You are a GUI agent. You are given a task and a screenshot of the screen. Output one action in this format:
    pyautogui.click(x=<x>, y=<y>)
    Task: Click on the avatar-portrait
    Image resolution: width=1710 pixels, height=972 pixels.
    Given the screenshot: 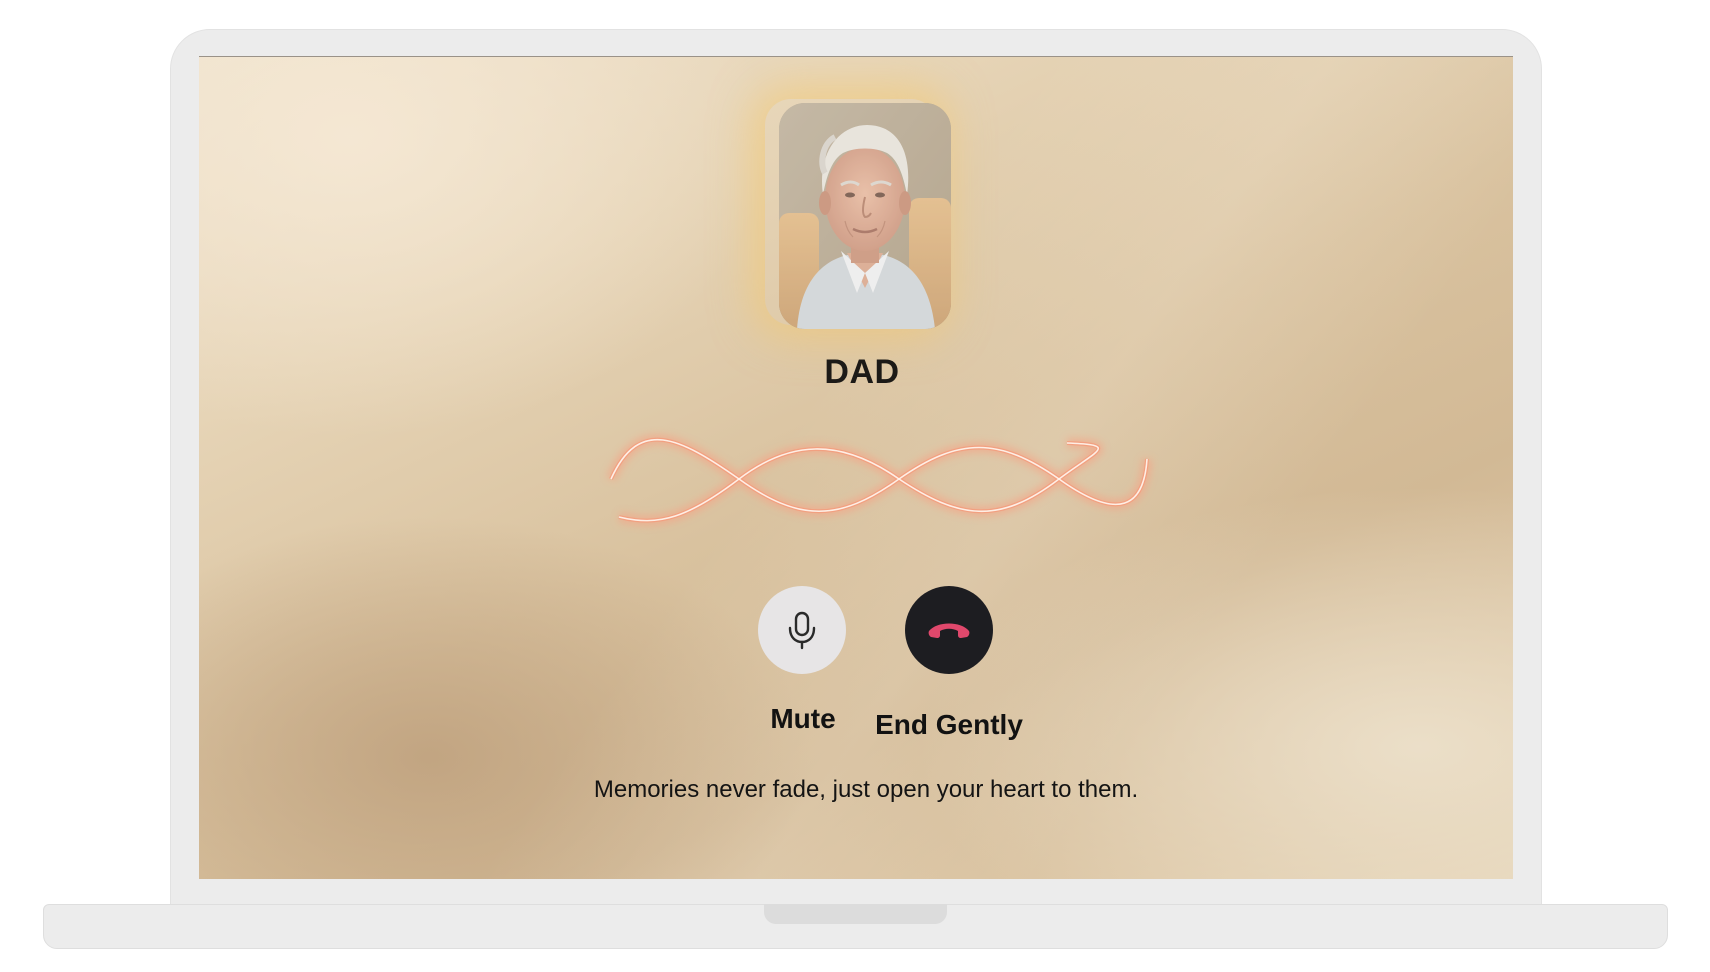 What is the action you would take?
    pyautogui.click(x=865, y=216)
    